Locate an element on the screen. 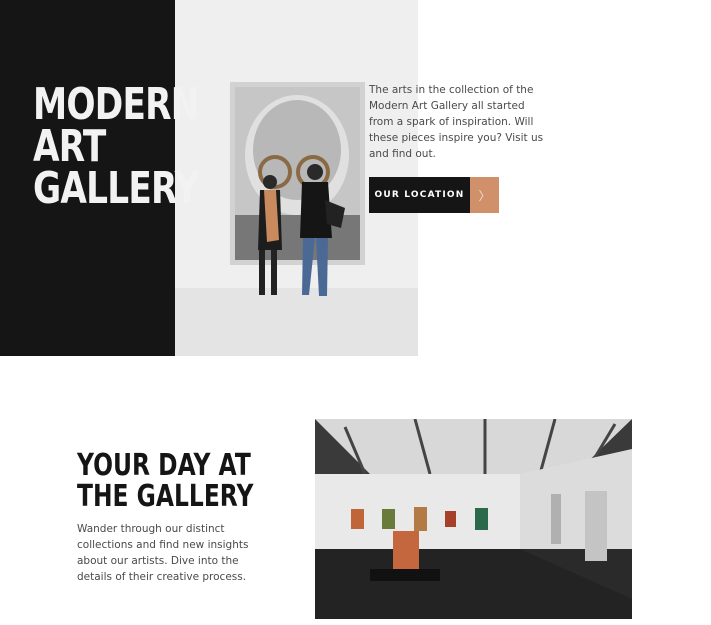 The width and height of the screenshot is (711, 625). hero-title: MODERN ART GALLERY is located at coordinates (116, 146).